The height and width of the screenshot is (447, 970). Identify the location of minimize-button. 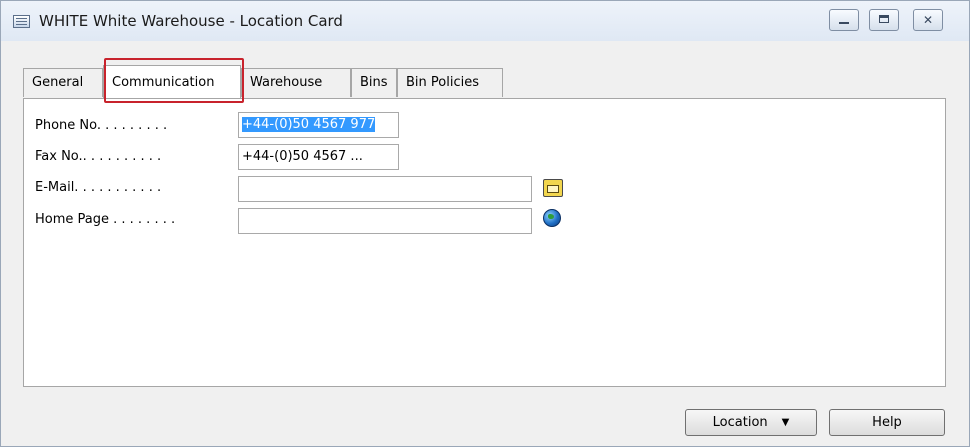
(844, 20).